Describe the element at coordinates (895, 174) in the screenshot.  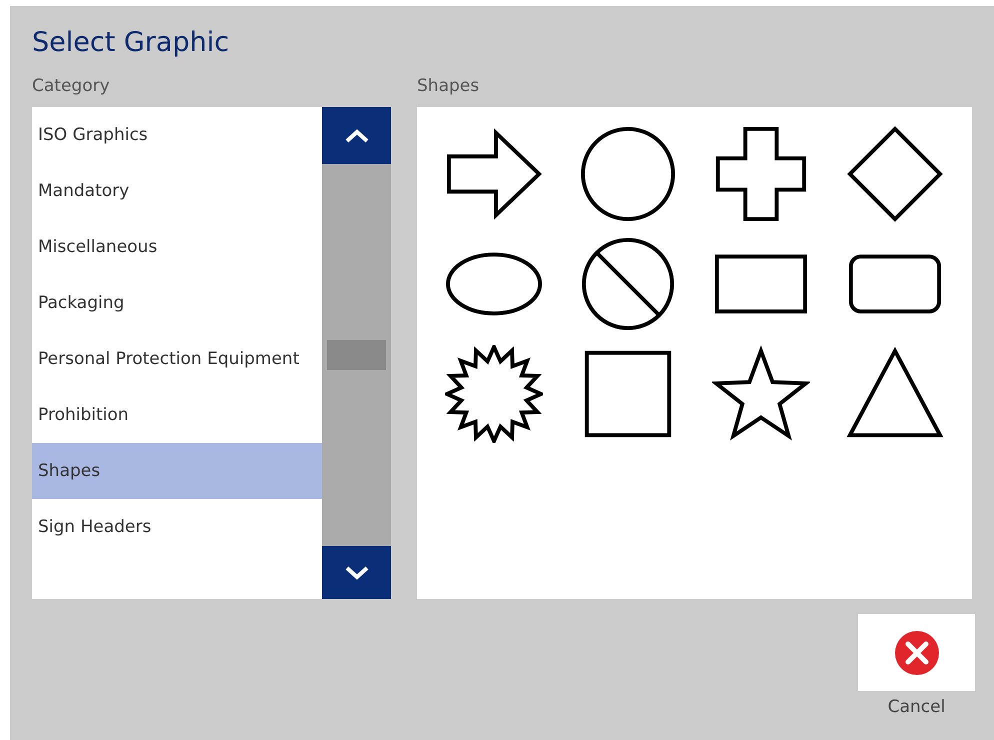
I see `diamond-shape-icon` at that location.